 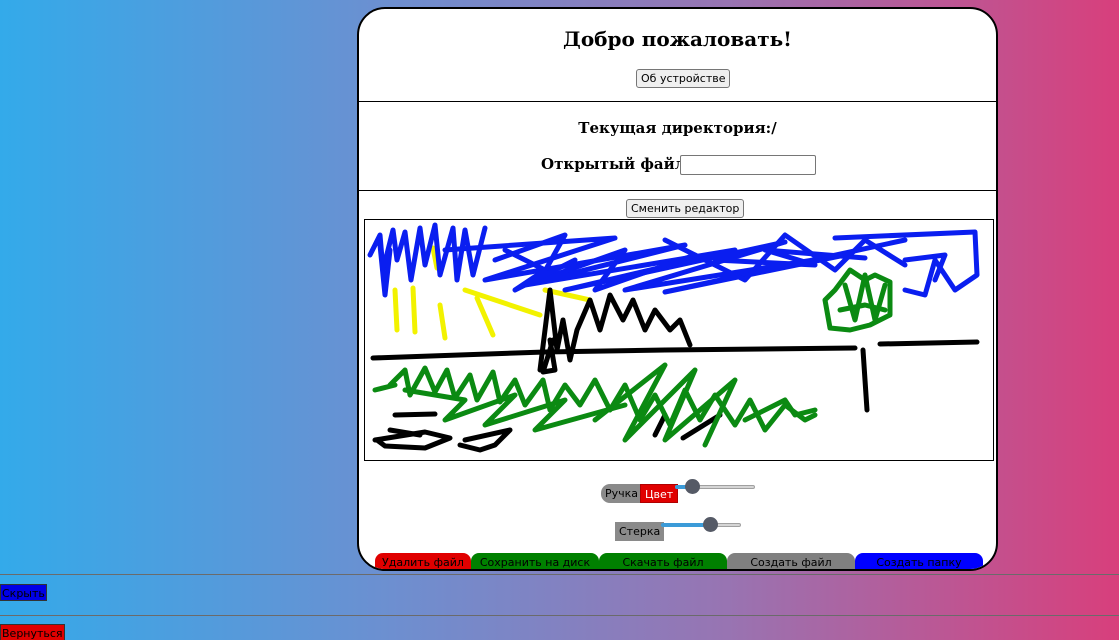 I want to click on download-file-button: Скачать файл, so click(x=663, y=561).